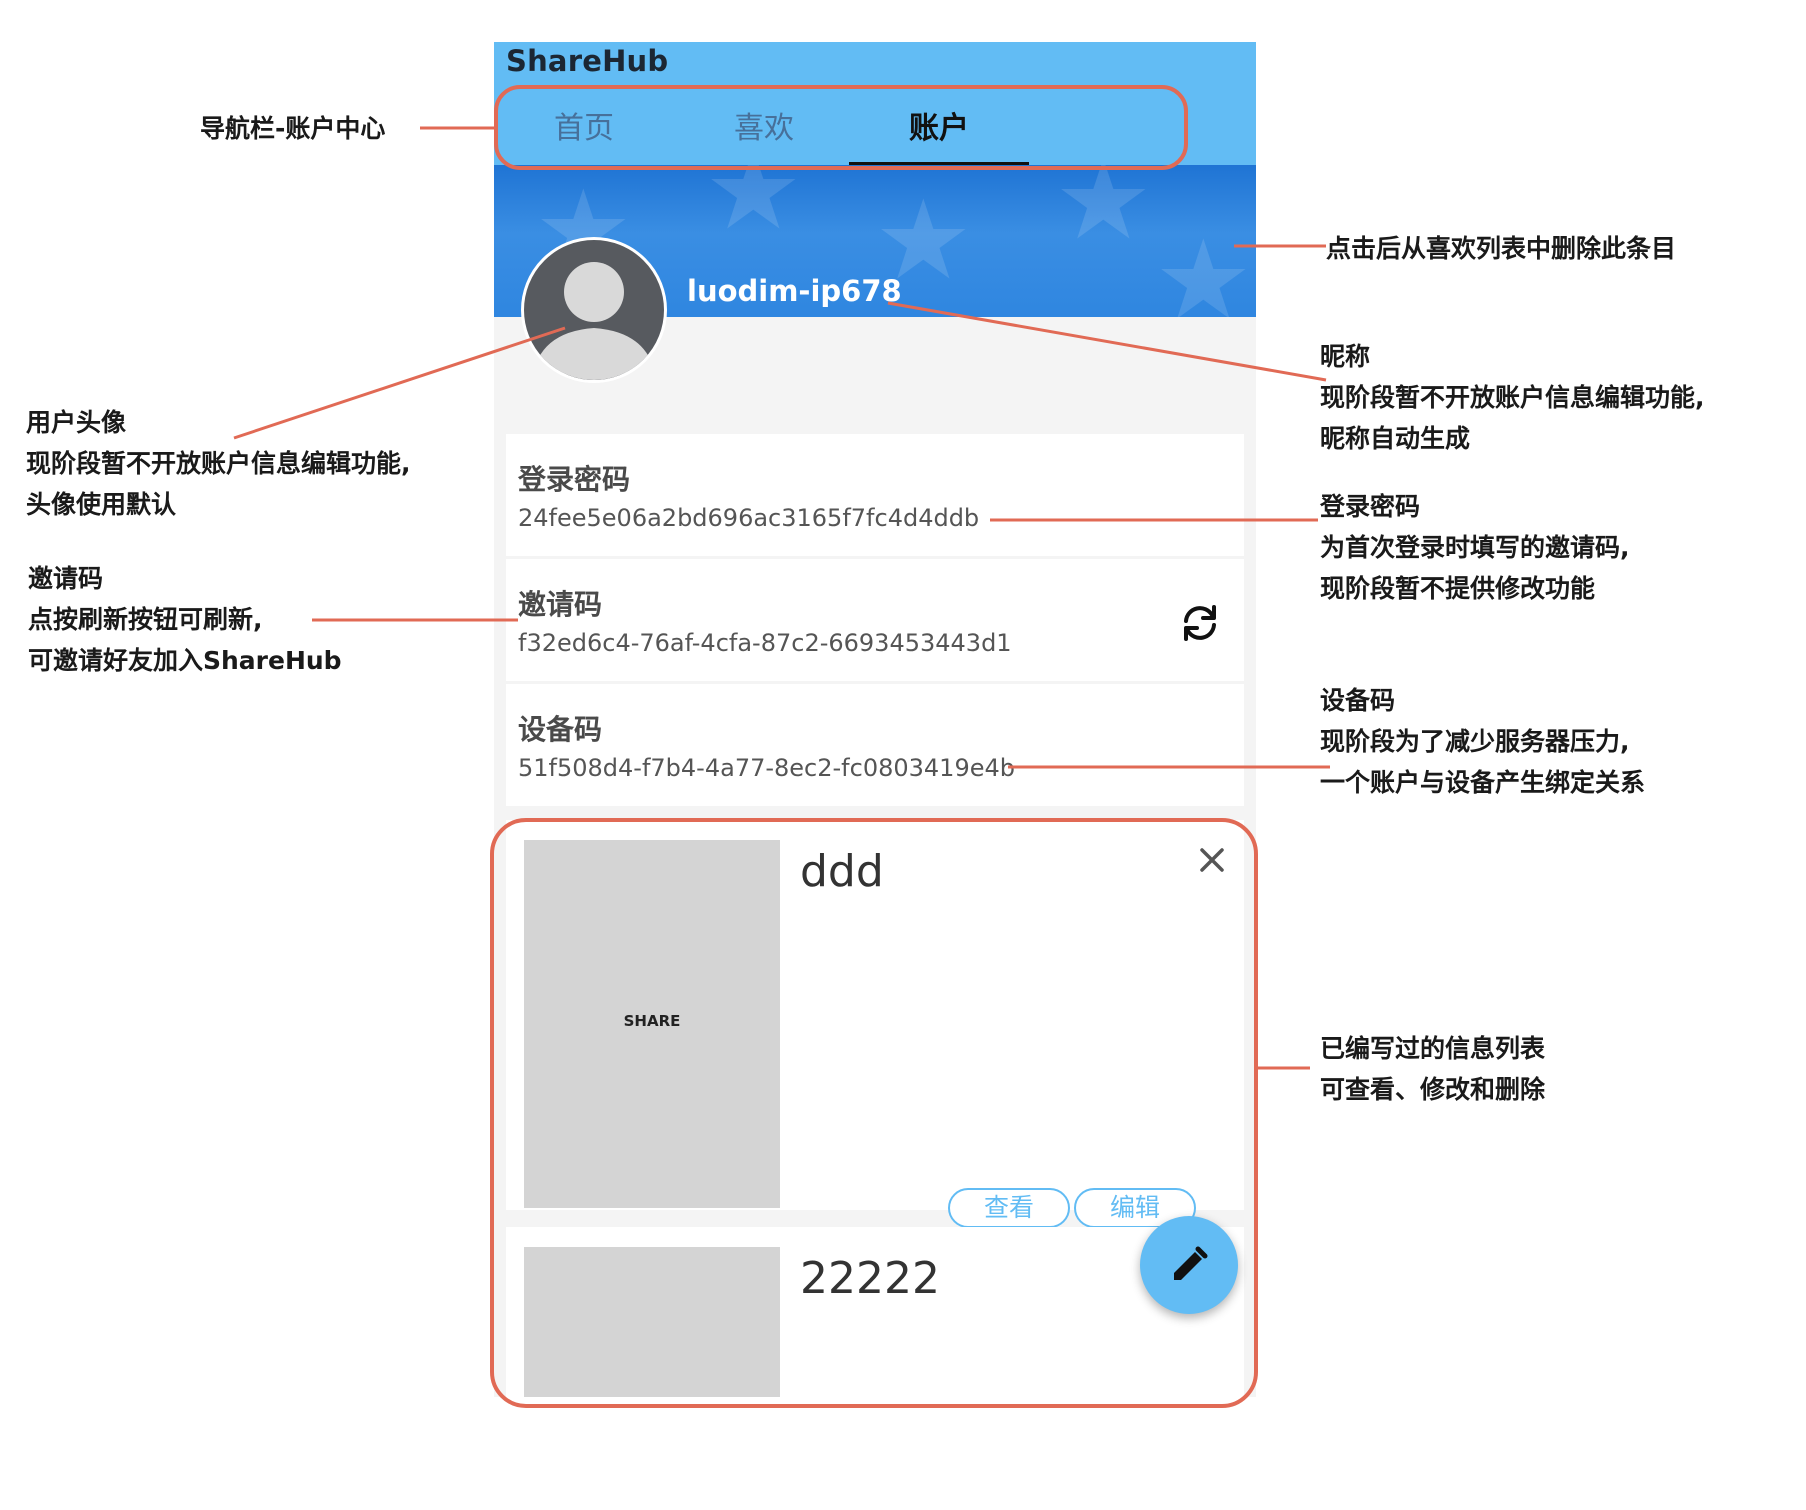  What do you see at coordinates (218, 463) in the screenshot?
I see `annotation-avatar: 用户头像 现阶段暂不开放账户信息编辑功能, 头像使用默认` at bounding box center [218, 463].